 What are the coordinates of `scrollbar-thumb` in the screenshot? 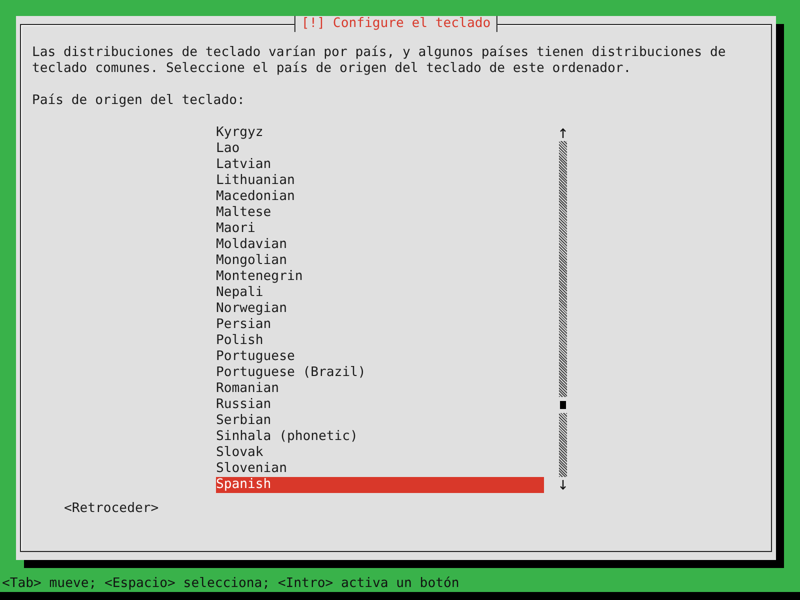 It's located at (563, 405).